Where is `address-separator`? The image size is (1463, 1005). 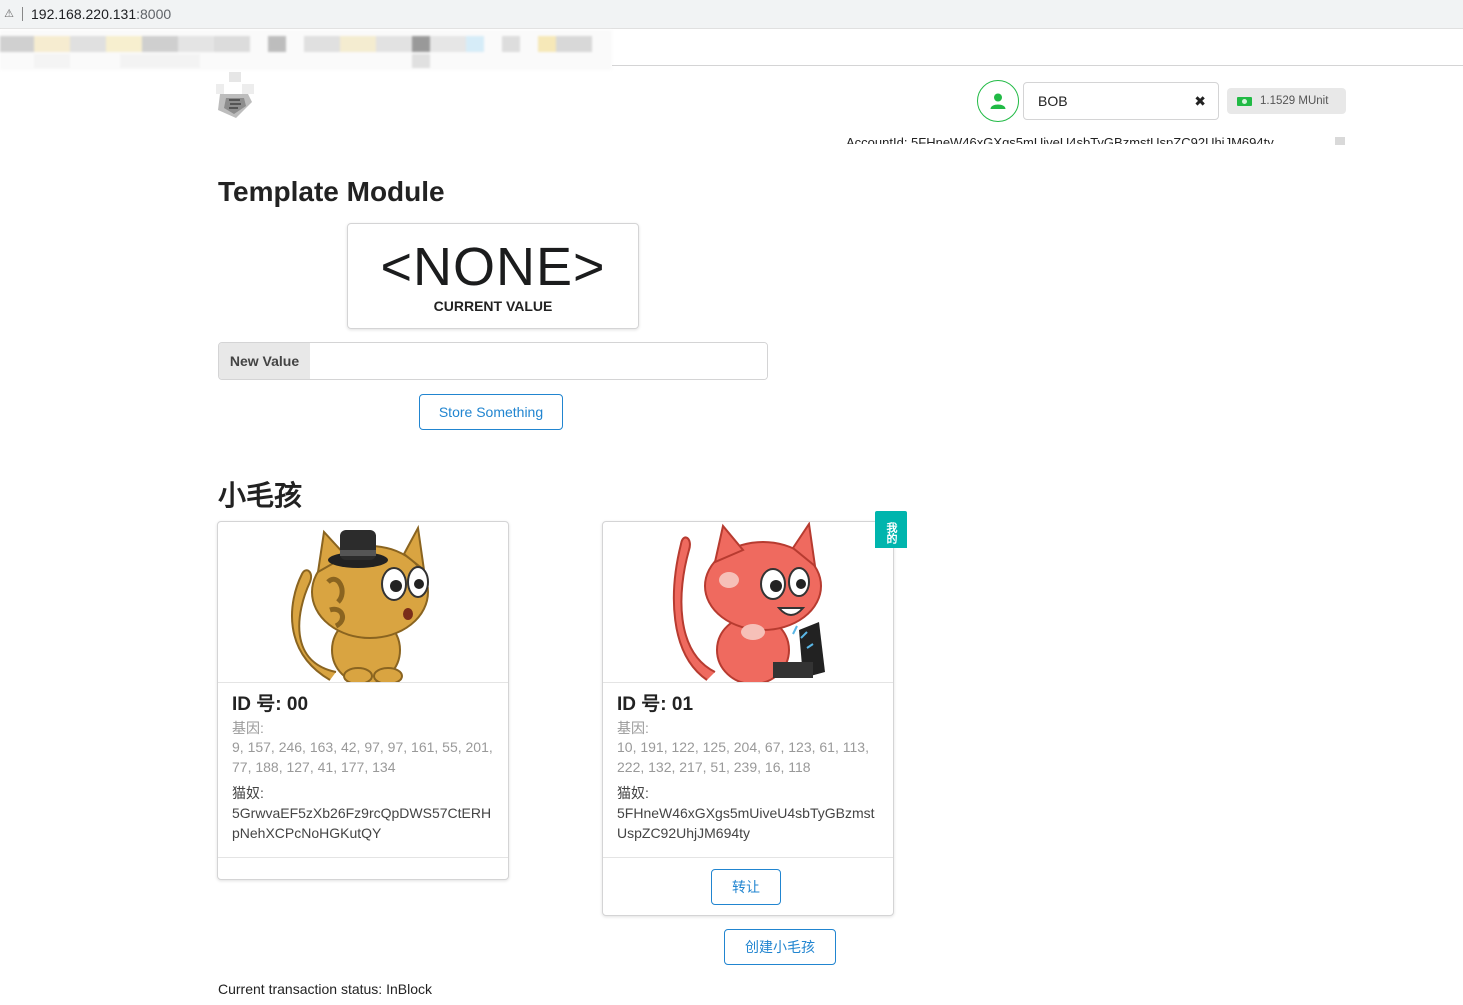 address-separator is located at coordinates (22, 14).